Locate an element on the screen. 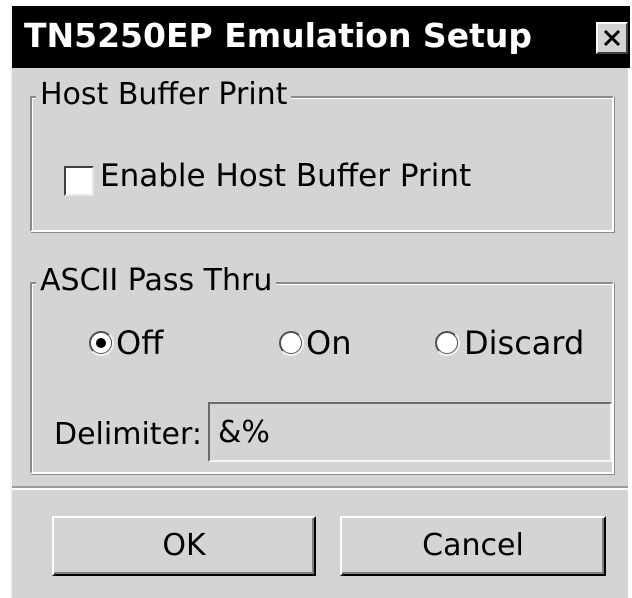  radio-discard-label: Discard is located at coordinates (524, 343).